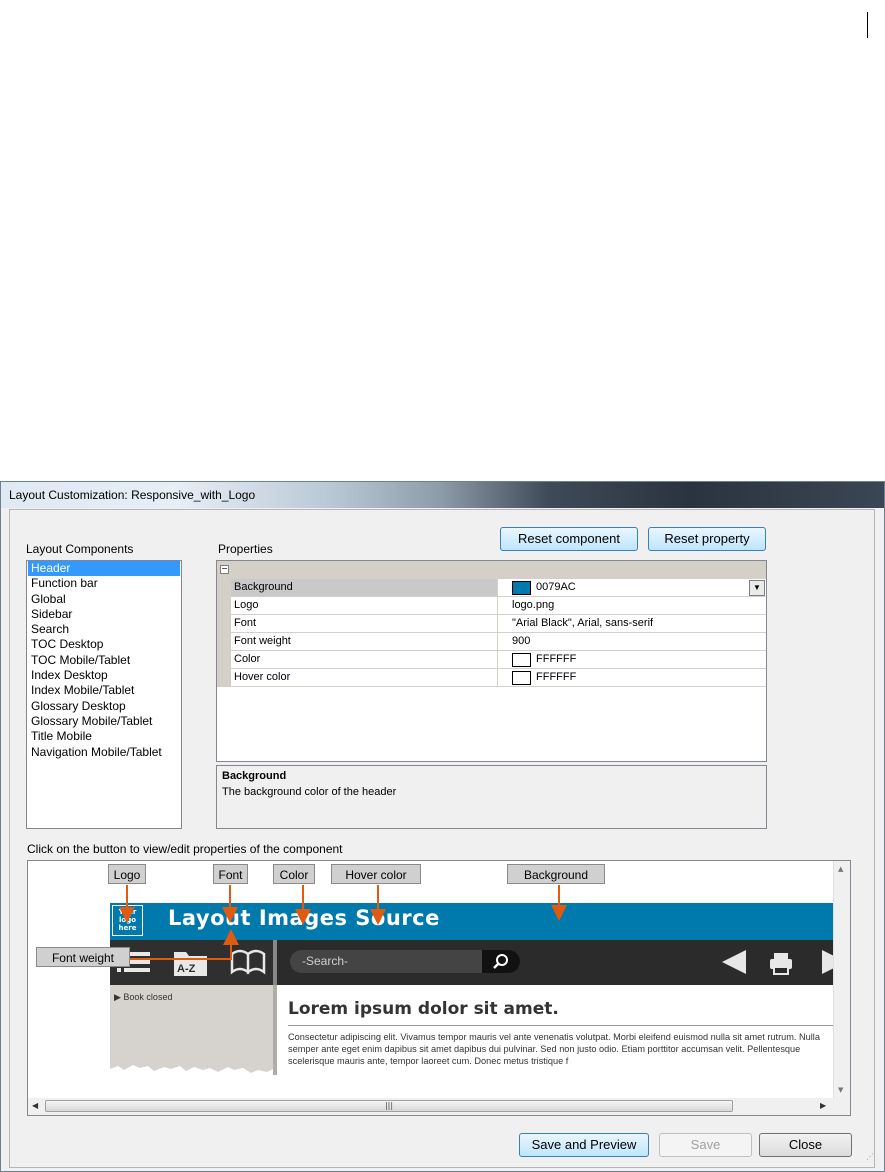  Describe the element at coordinates (254, 776) in the screenshot. I see `description-title: Background` at that location.